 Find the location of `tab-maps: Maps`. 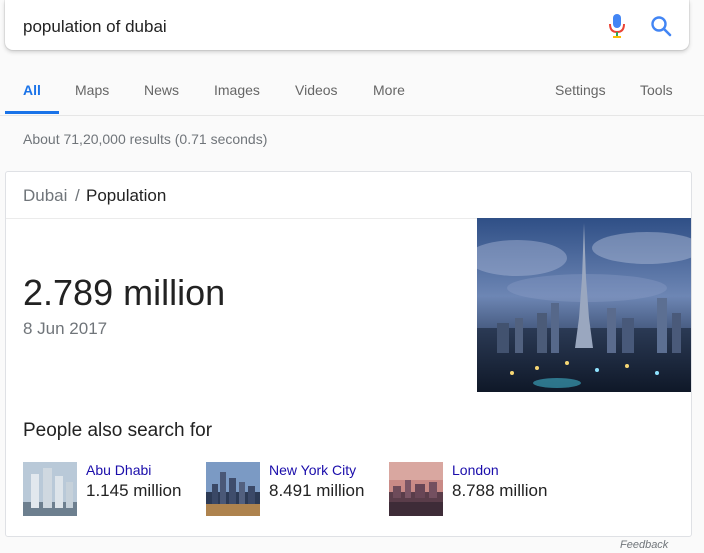

tab-maps: Maps is located at coordinates (92, 90).